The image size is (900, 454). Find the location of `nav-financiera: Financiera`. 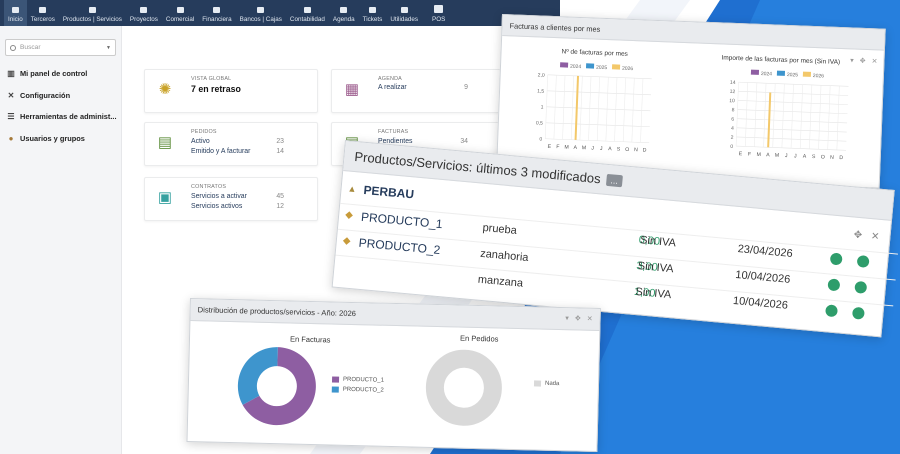

nav-financiera: Financiera is located at coordinates (216, 13).